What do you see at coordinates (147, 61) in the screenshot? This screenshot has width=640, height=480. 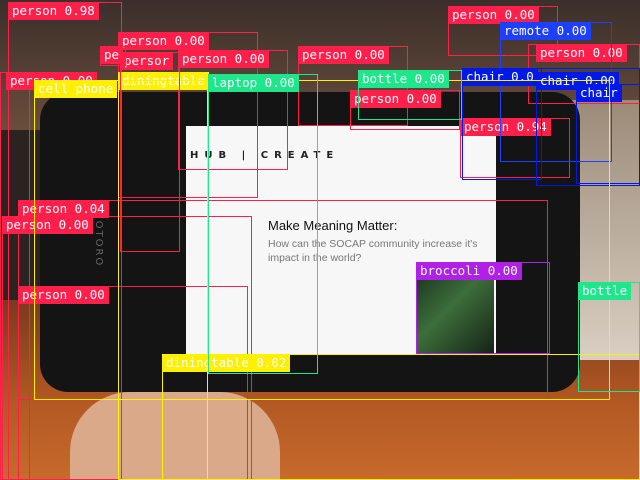 I see `detection-label-person: persor` at bounding box center [147, 61].